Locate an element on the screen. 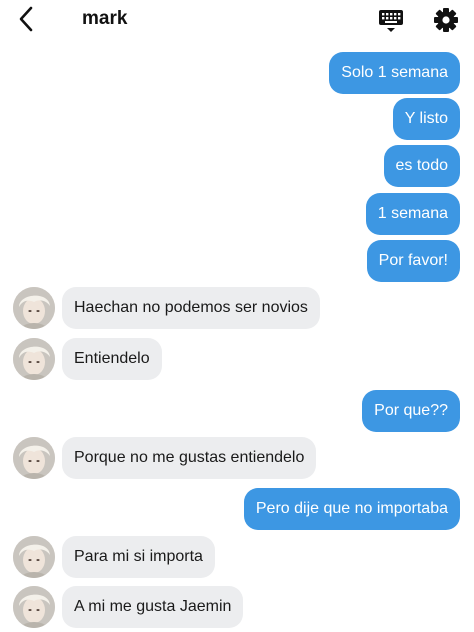  outgoing-message: 1 semana is located at coordinates (412, 214).